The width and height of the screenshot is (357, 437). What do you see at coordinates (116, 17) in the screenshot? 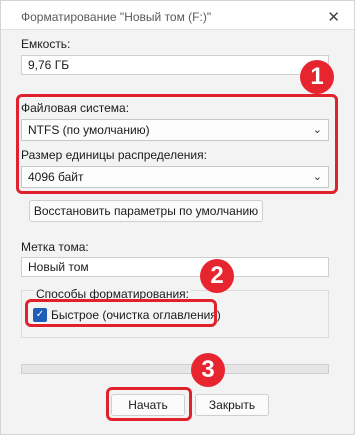
I see `window-title: Форматирование "Новый том (F:)"` at bounding box center [116, 17].